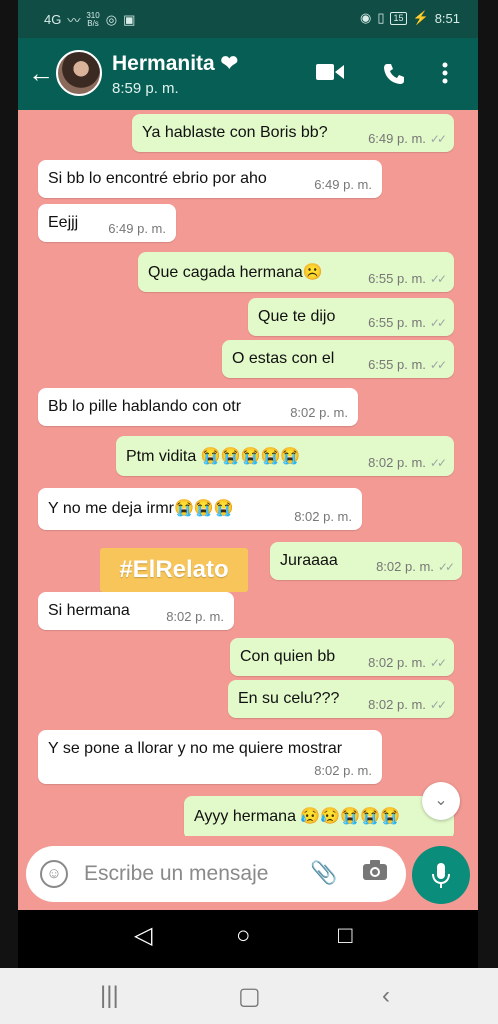 This screenshot has width=498, height=1024. I want to click on message-bubble-outgoing: Que cagada hermana☹️ 6:55 p. m. ✓✓, so click(296, 272).